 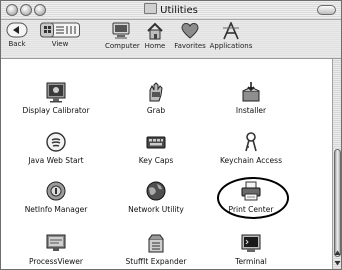 What do you see at coordinates (151, 8) in the screenshot?
I see `folder-icon` at bounding box center [151, 8].